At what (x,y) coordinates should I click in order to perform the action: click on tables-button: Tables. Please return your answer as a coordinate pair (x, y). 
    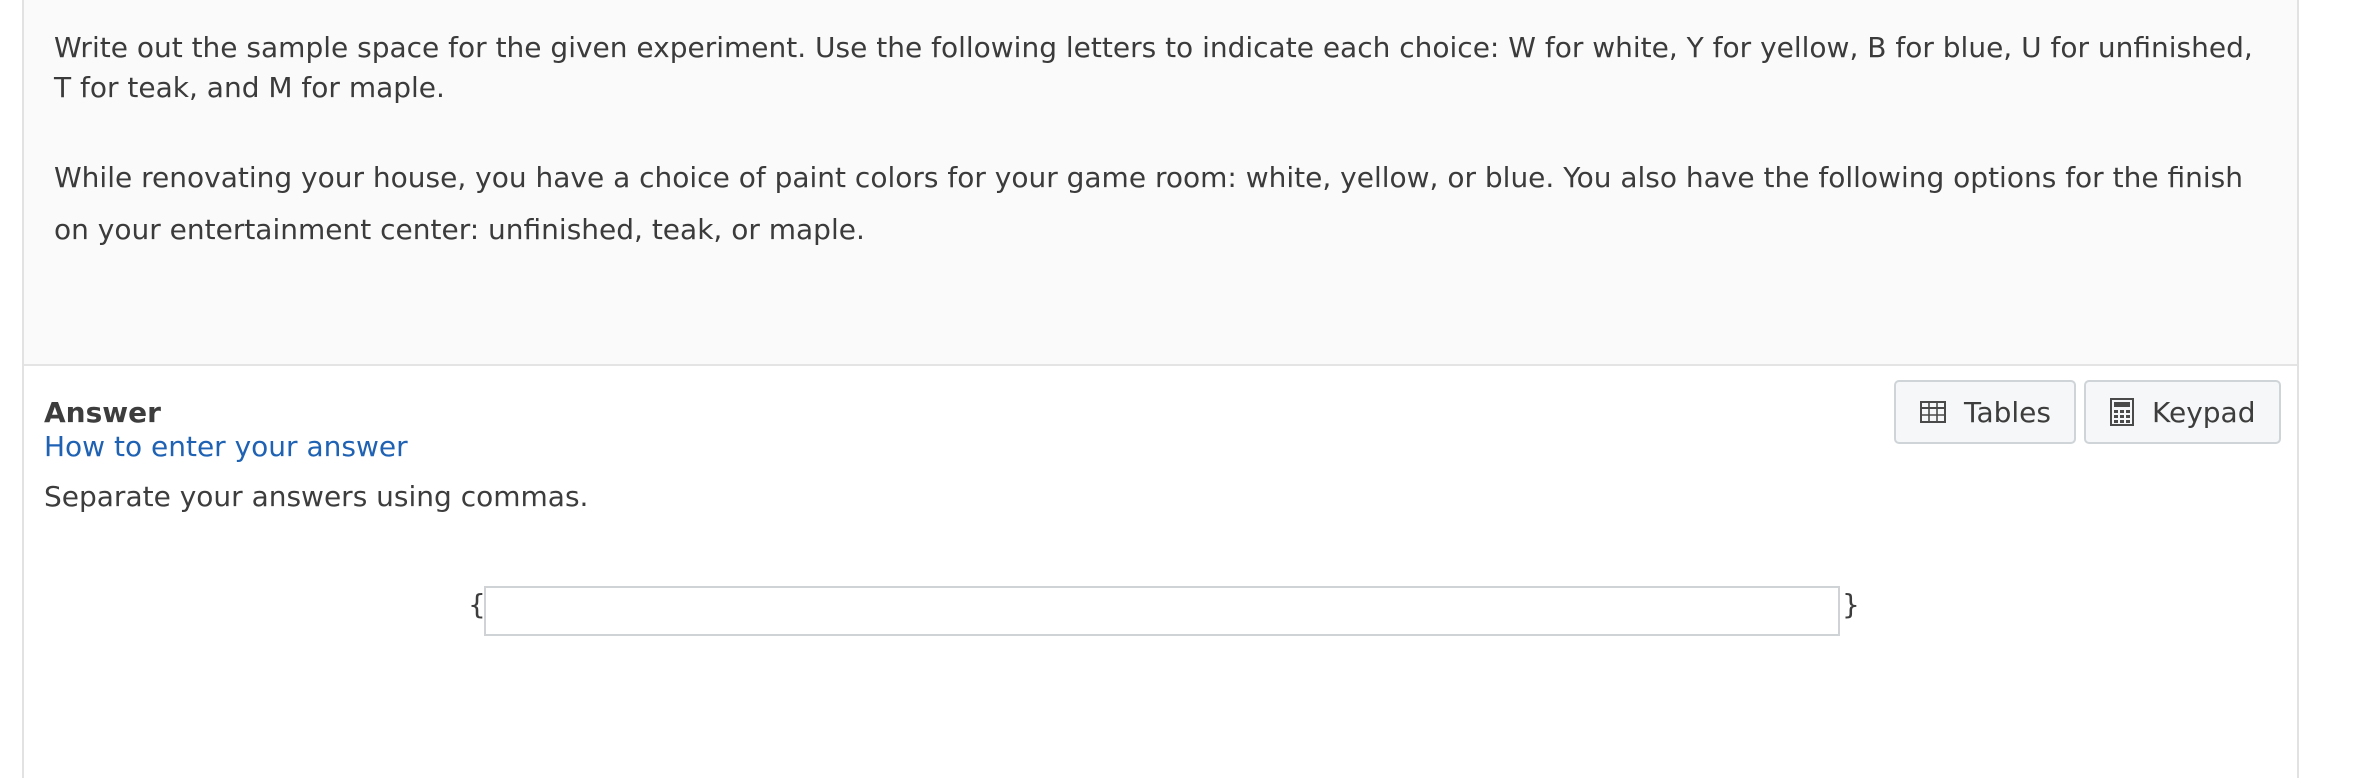
    Looking at the image, I should click on (1985, 412).